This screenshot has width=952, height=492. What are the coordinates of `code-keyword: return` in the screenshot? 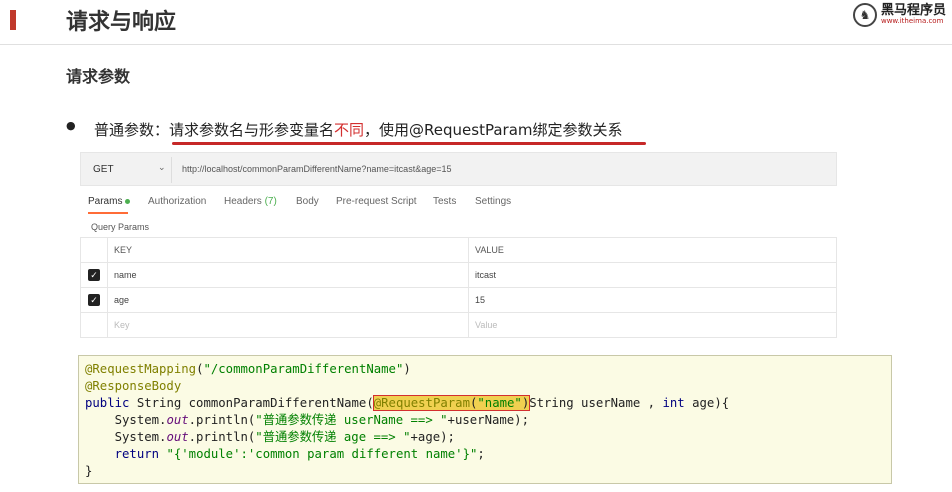 It's located at (122, 454).